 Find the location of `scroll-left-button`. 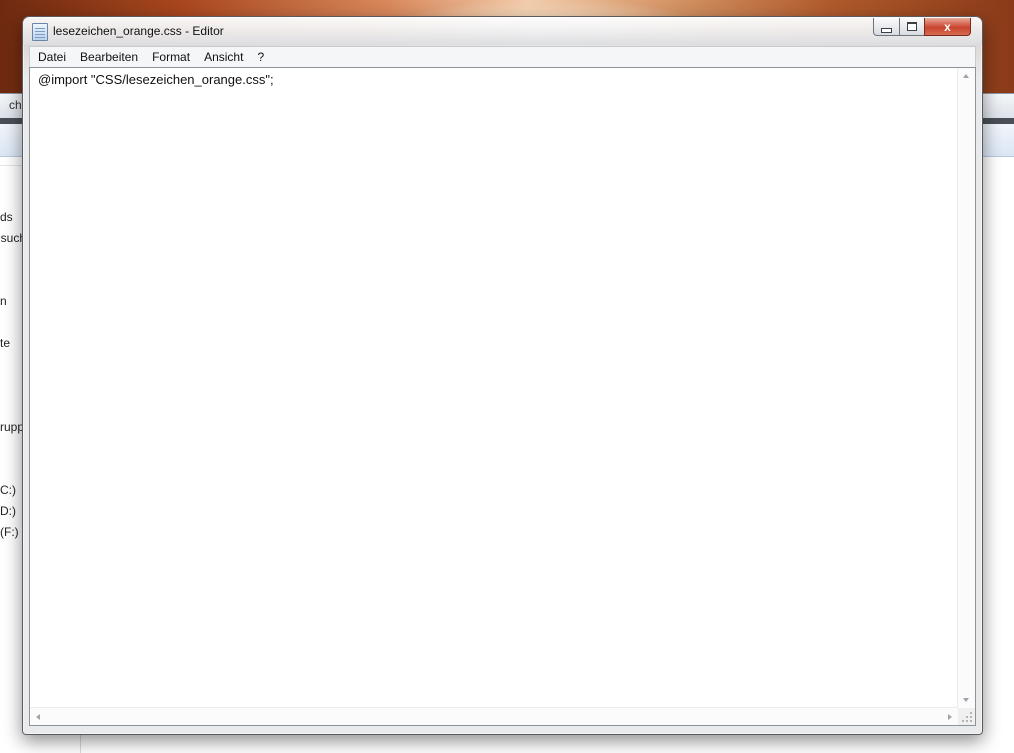

scroll-left-button is located at coordinates (38, 716).